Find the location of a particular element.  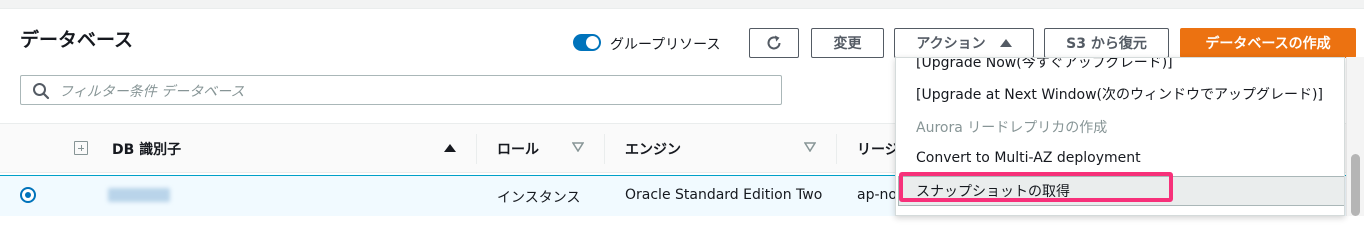

radio-dot is located at coordinates (28, 195).